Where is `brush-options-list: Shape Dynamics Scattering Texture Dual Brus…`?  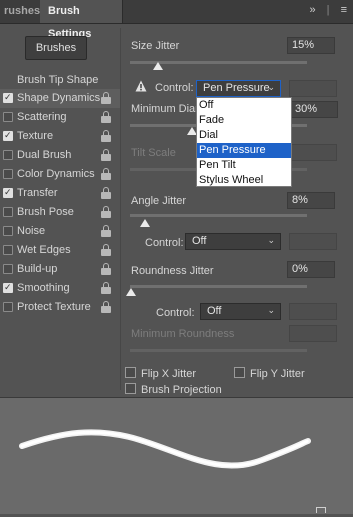 brush-options-list: Shape Dynamics Scattering Texture Dual Brus… is located at coordinates (60, 203).